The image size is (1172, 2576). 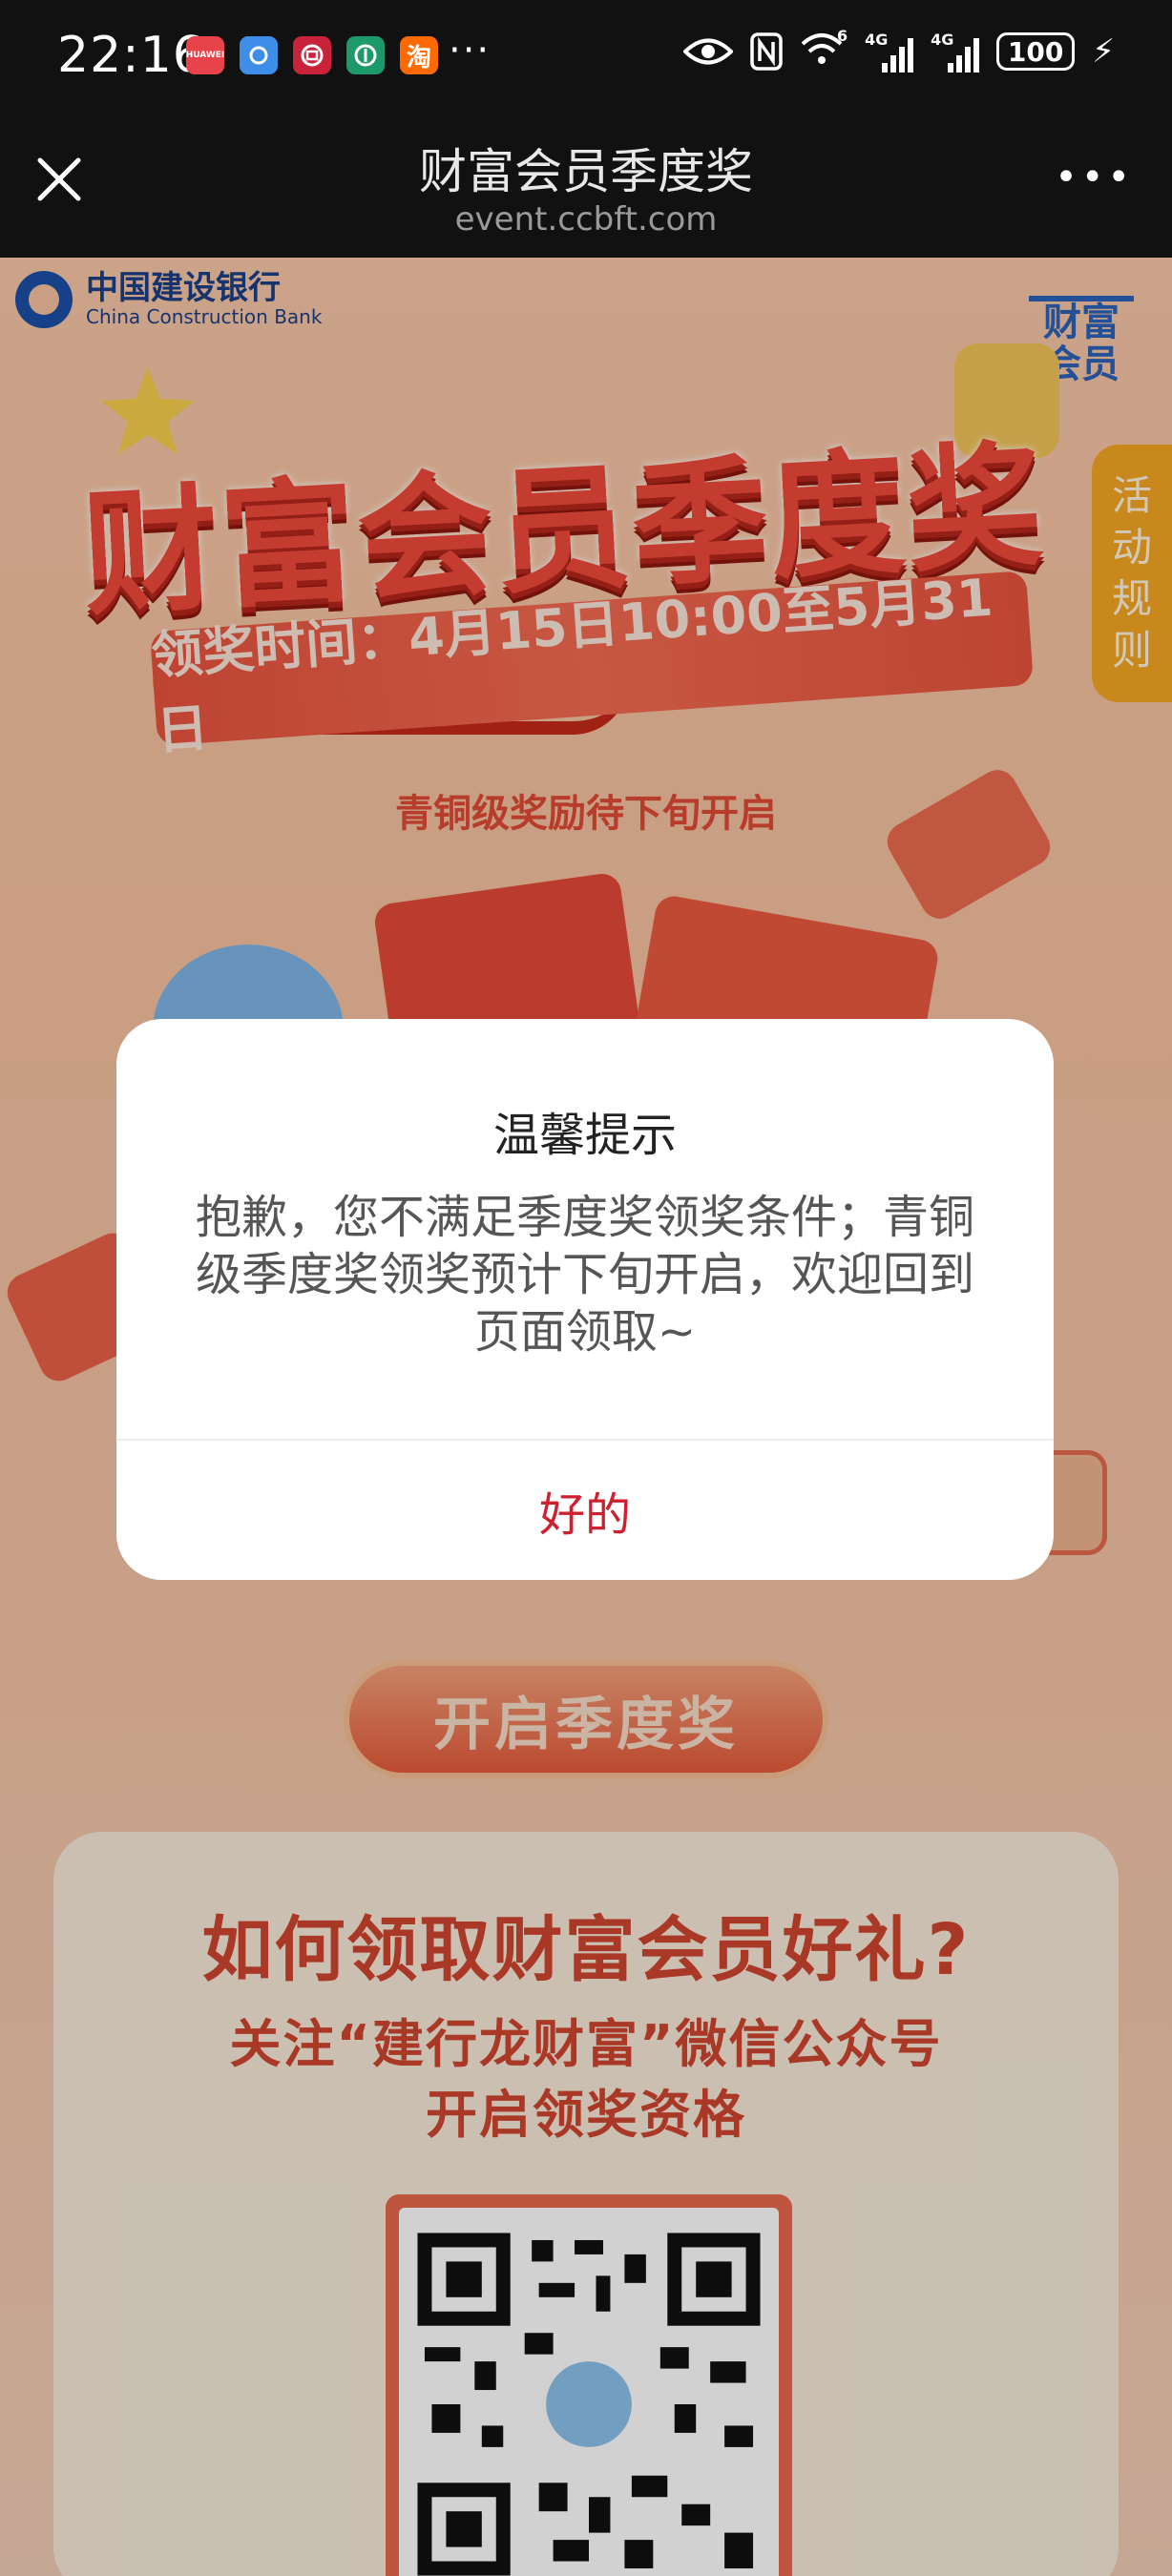 I want to click on page-url: event.ccbft.com, so click(x=586, y=219).